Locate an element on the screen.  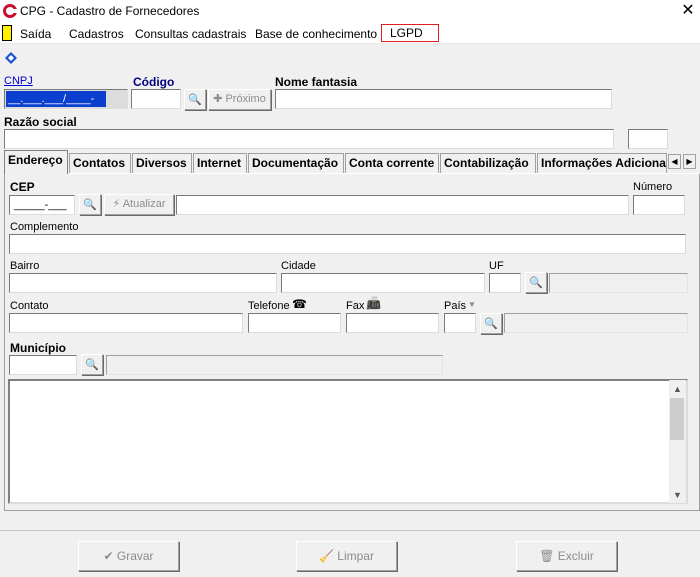
cep-search-button: 🔍 is located at coordinates (90, 204).